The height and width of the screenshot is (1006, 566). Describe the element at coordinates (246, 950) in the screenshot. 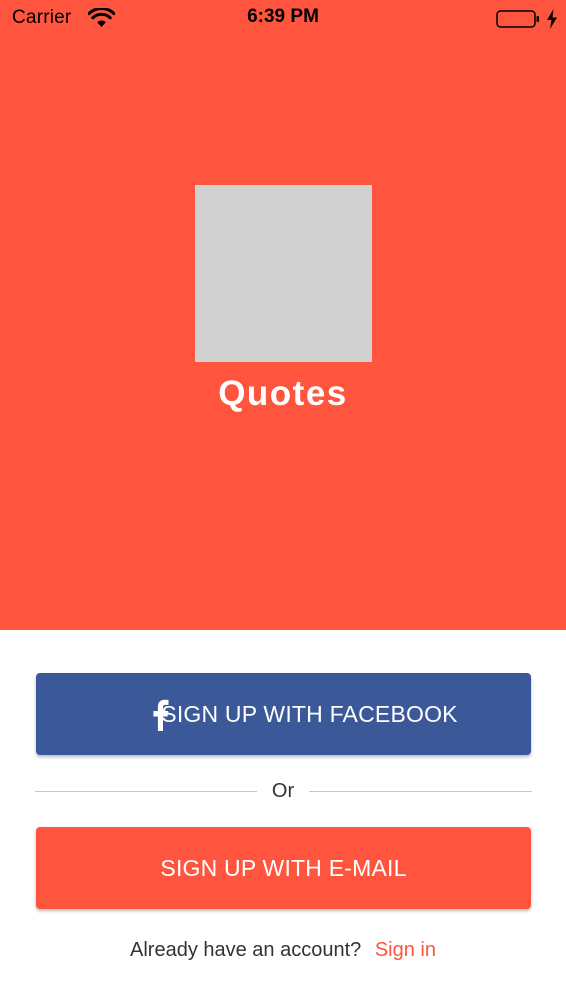

I see `account-prompt-text: Already have an account?` at that location.